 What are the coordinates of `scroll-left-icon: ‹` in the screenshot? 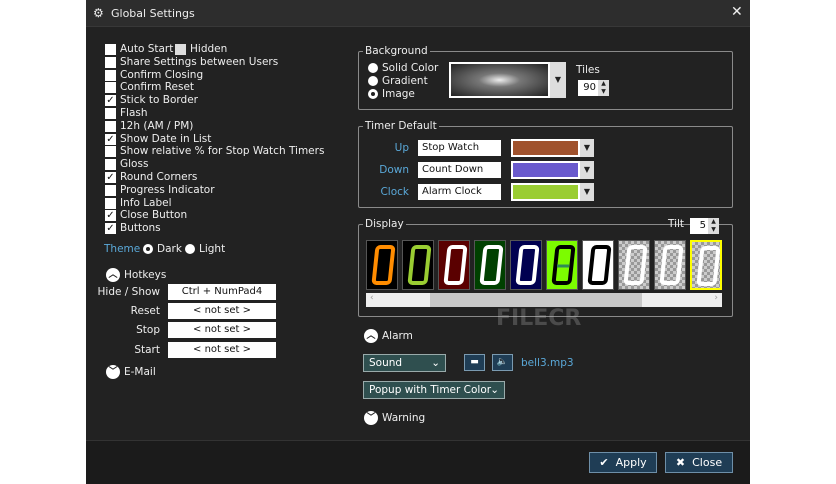 It's located at (372, 298).